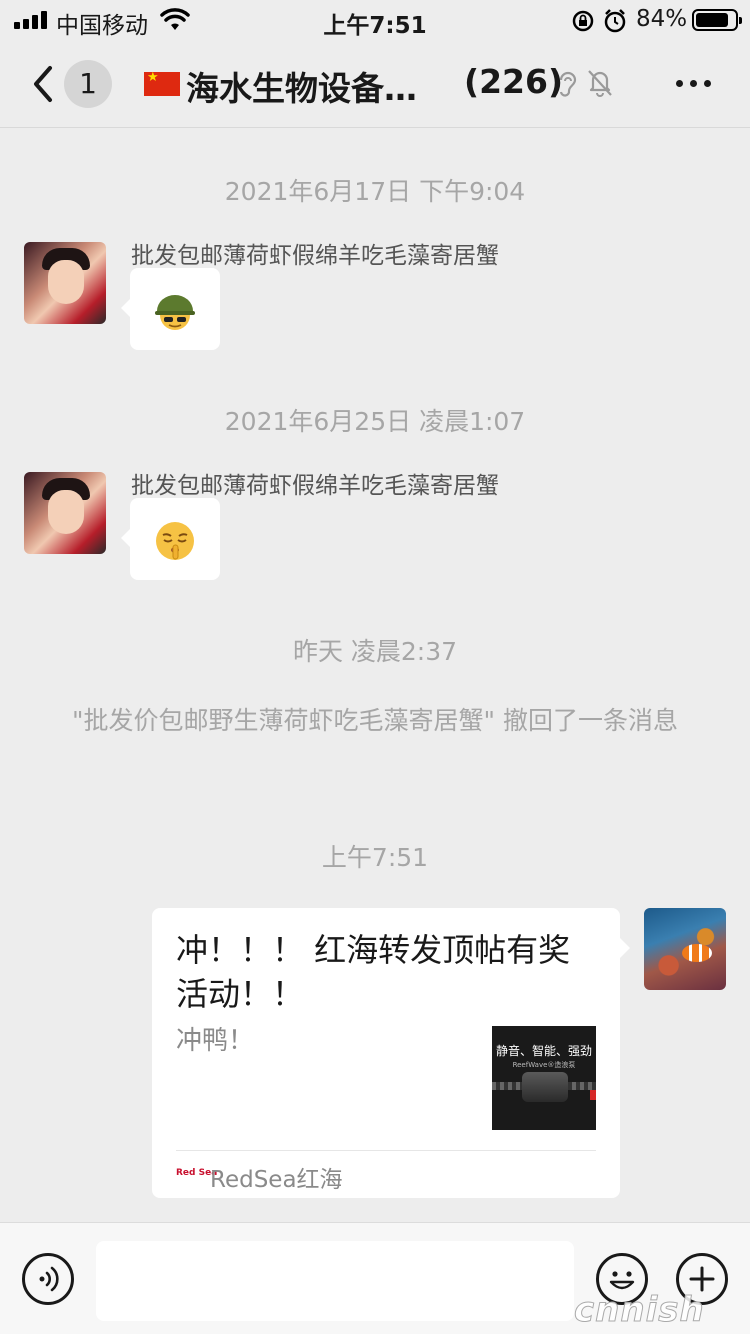 The height and width of the screenshot is (1334, 750). I want to click on chat-header: 1 海水生物设备… (226), so click(375, 84).